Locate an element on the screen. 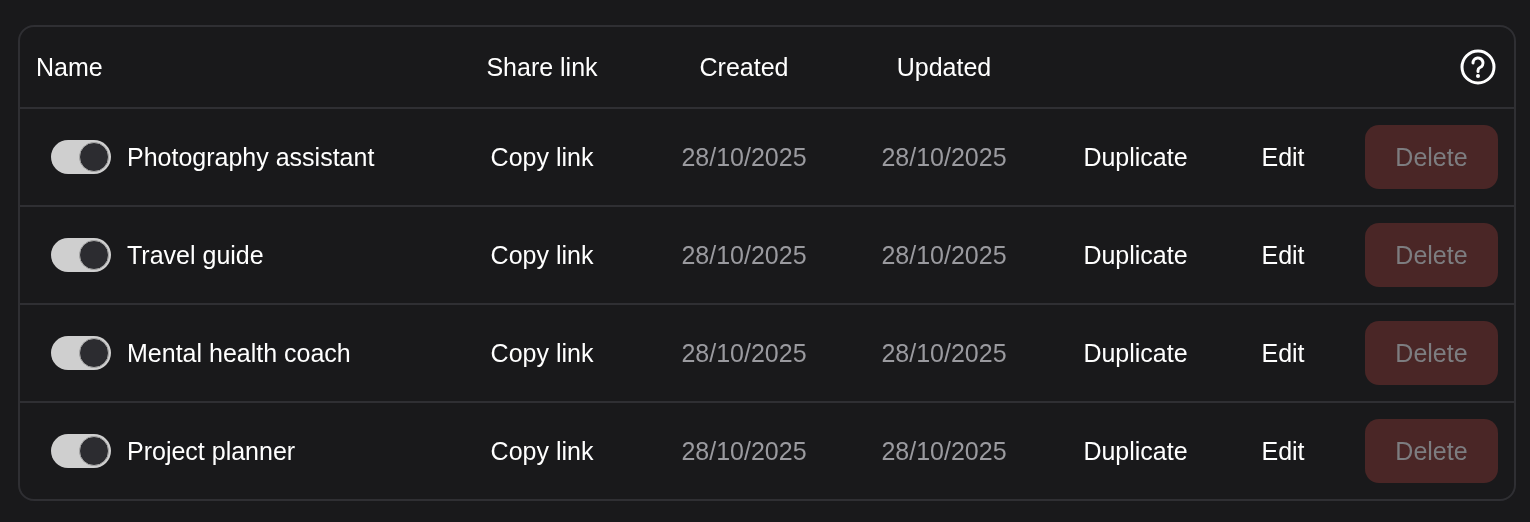 This screenshot has height=522, width=1530. column-header: Updated is located at coordinates (944, 67).